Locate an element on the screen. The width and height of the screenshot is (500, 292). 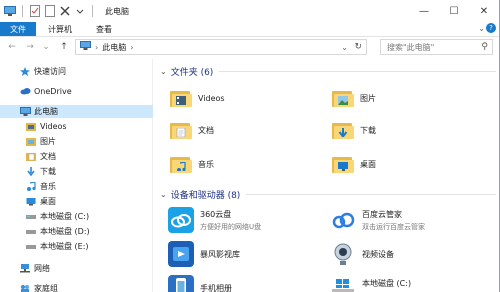
up-button: ↑ is located at coordinates (64, 47).